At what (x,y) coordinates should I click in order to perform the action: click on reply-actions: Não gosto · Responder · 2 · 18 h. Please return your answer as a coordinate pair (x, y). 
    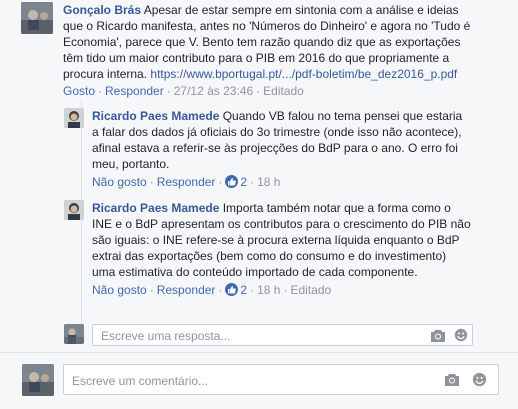
    Looking at the image, I should click on (282, 182).